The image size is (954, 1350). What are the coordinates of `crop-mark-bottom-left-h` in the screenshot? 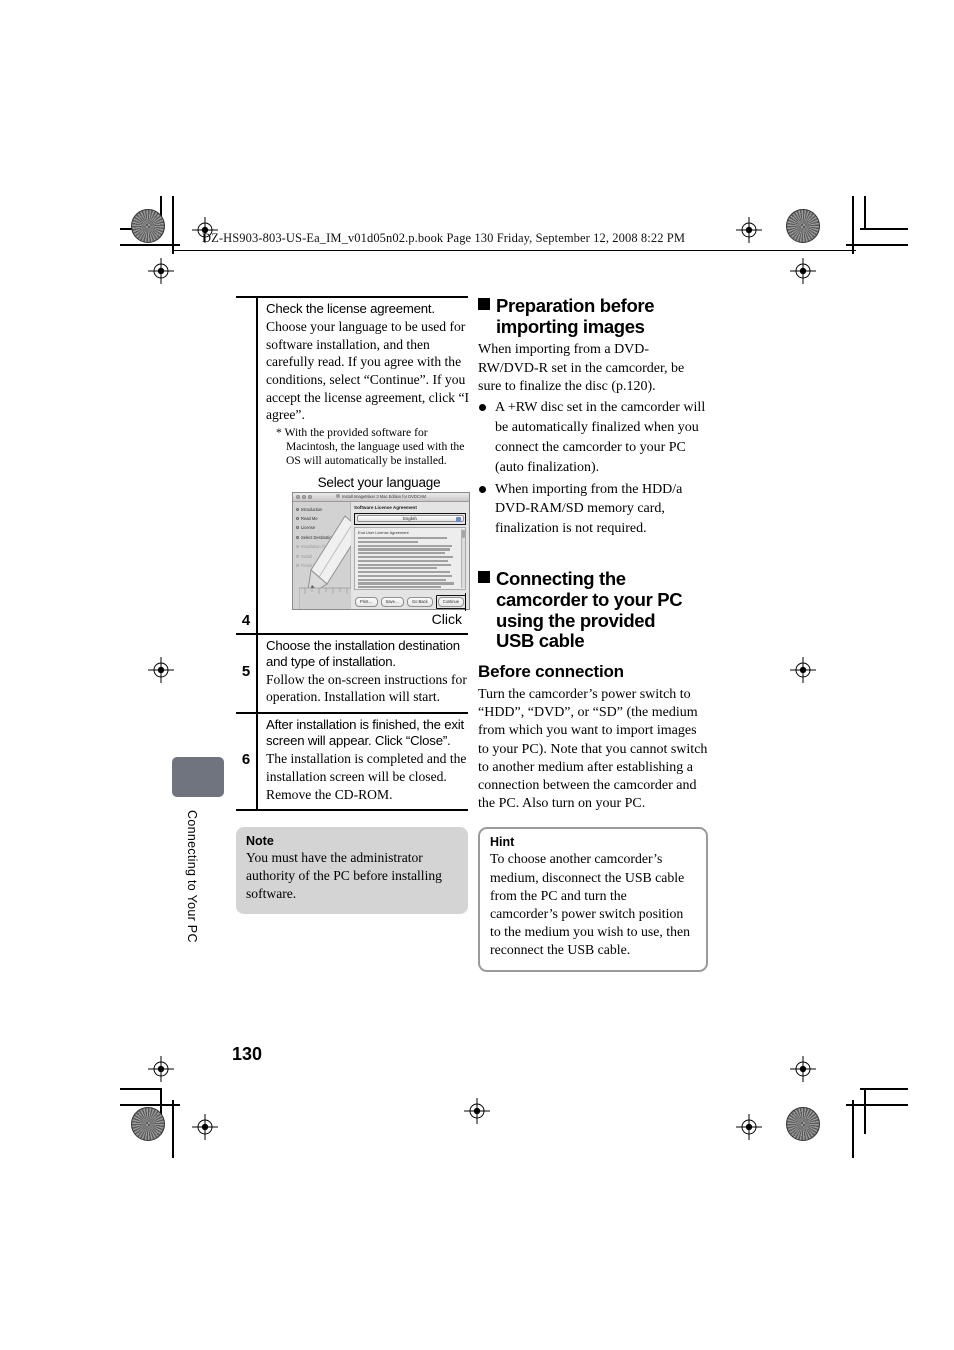 It's located at (150, 1105).